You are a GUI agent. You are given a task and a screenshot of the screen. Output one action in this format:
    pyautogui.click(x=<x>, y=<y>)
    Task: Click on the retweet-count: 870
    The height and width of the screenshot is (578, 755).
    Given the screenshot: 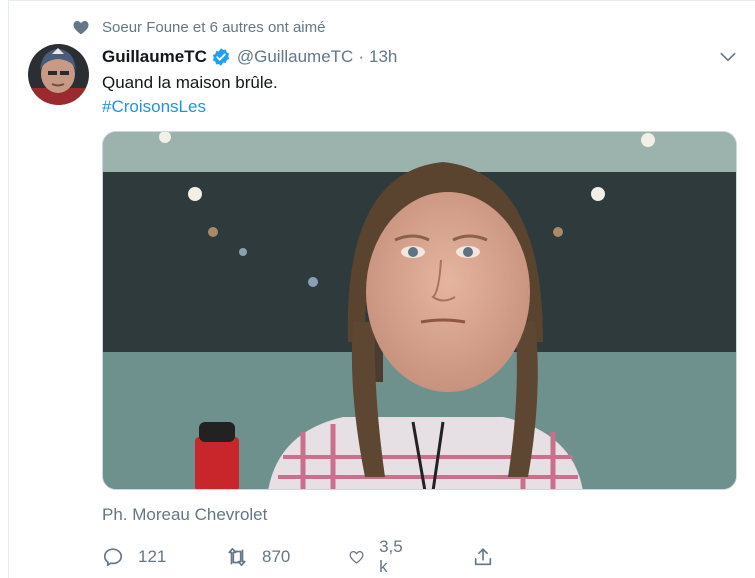 What is the action you would take?
    pyautogui.click(x=276, y=556)
    